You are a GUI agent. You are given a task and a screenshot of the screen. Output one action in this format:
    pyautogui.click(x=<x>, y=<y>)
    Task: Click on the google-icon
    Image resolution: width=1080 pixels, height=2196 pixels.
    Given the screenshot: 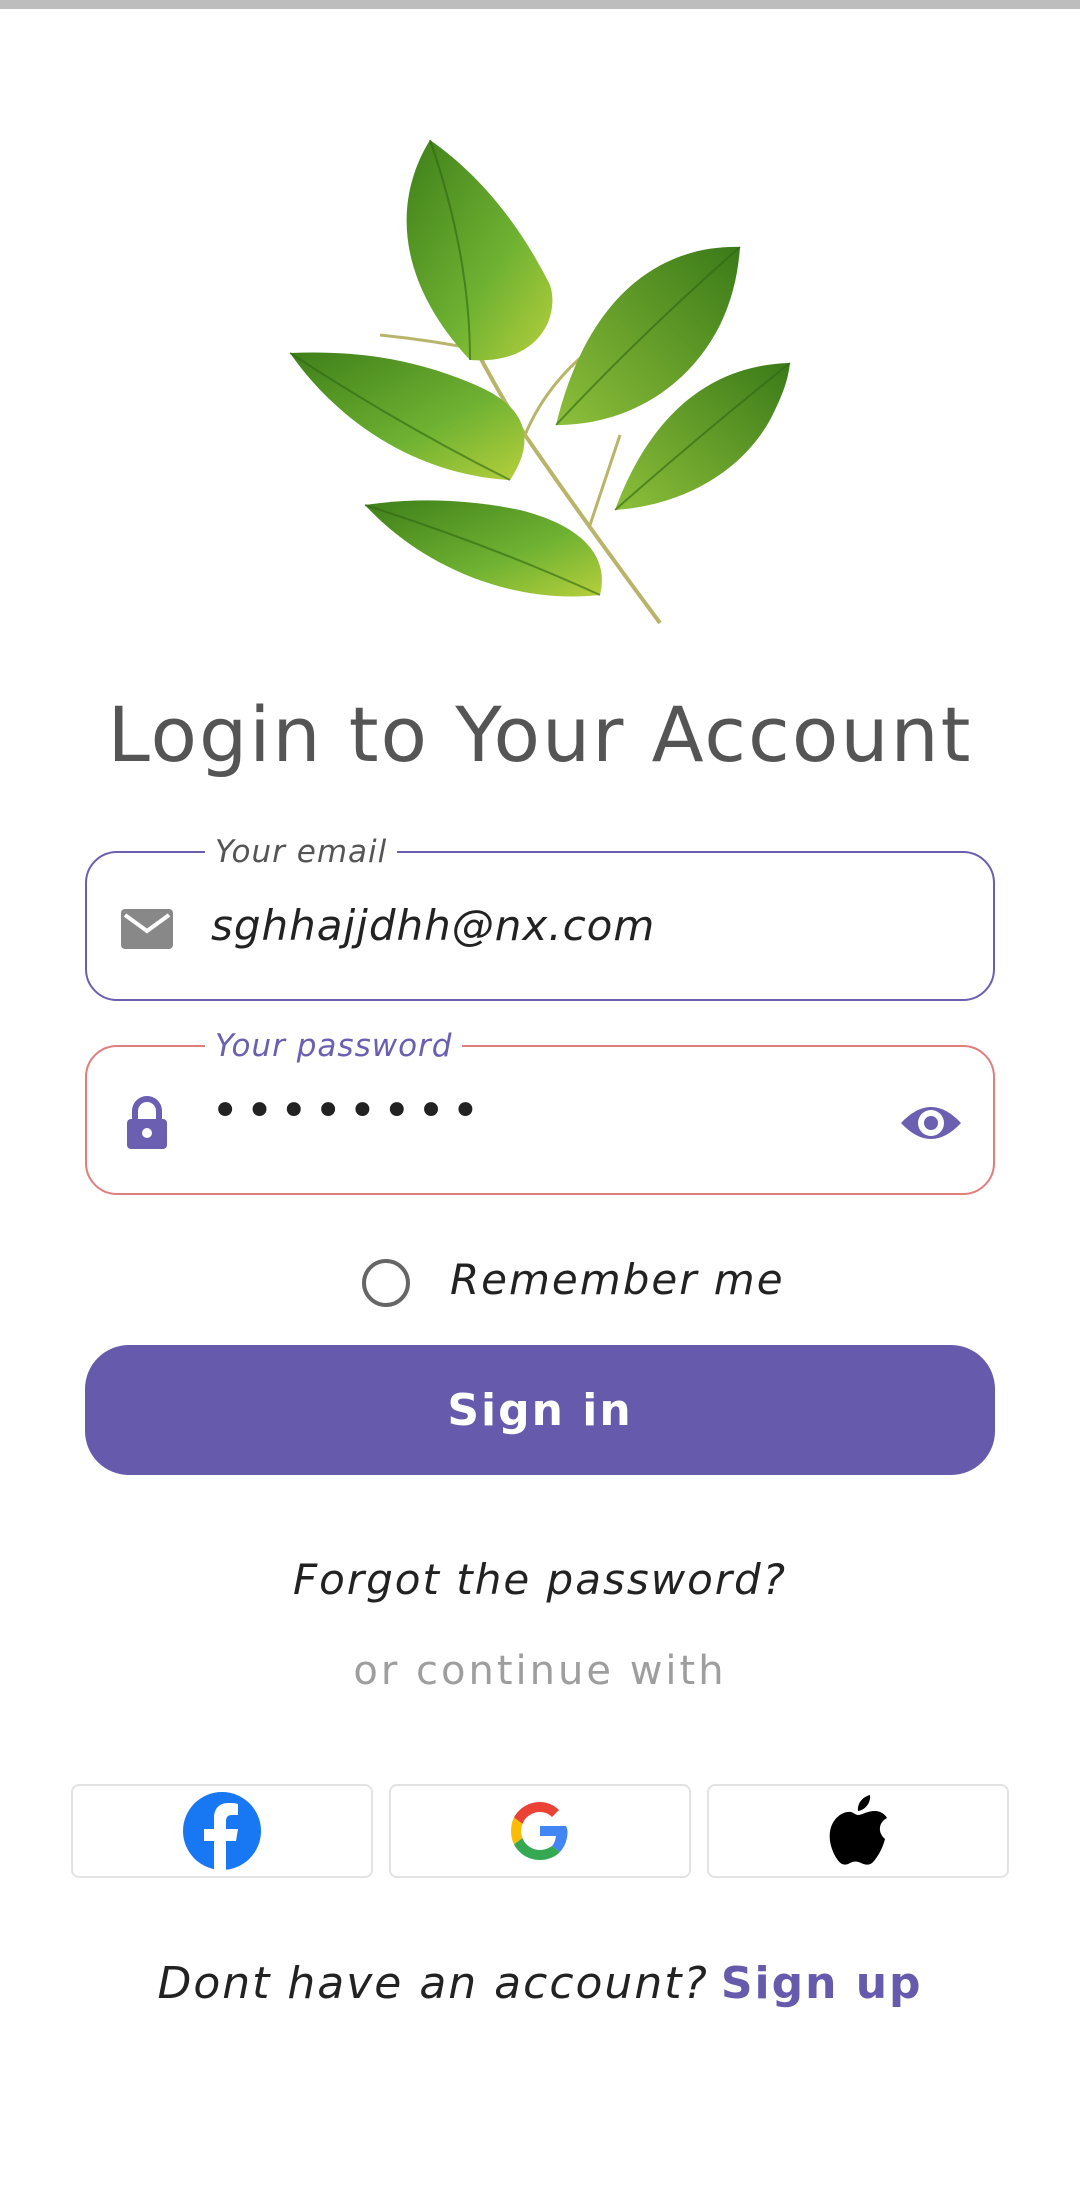 What is the action you would take?
    pyautogui.click(x=539, y=1831)
    